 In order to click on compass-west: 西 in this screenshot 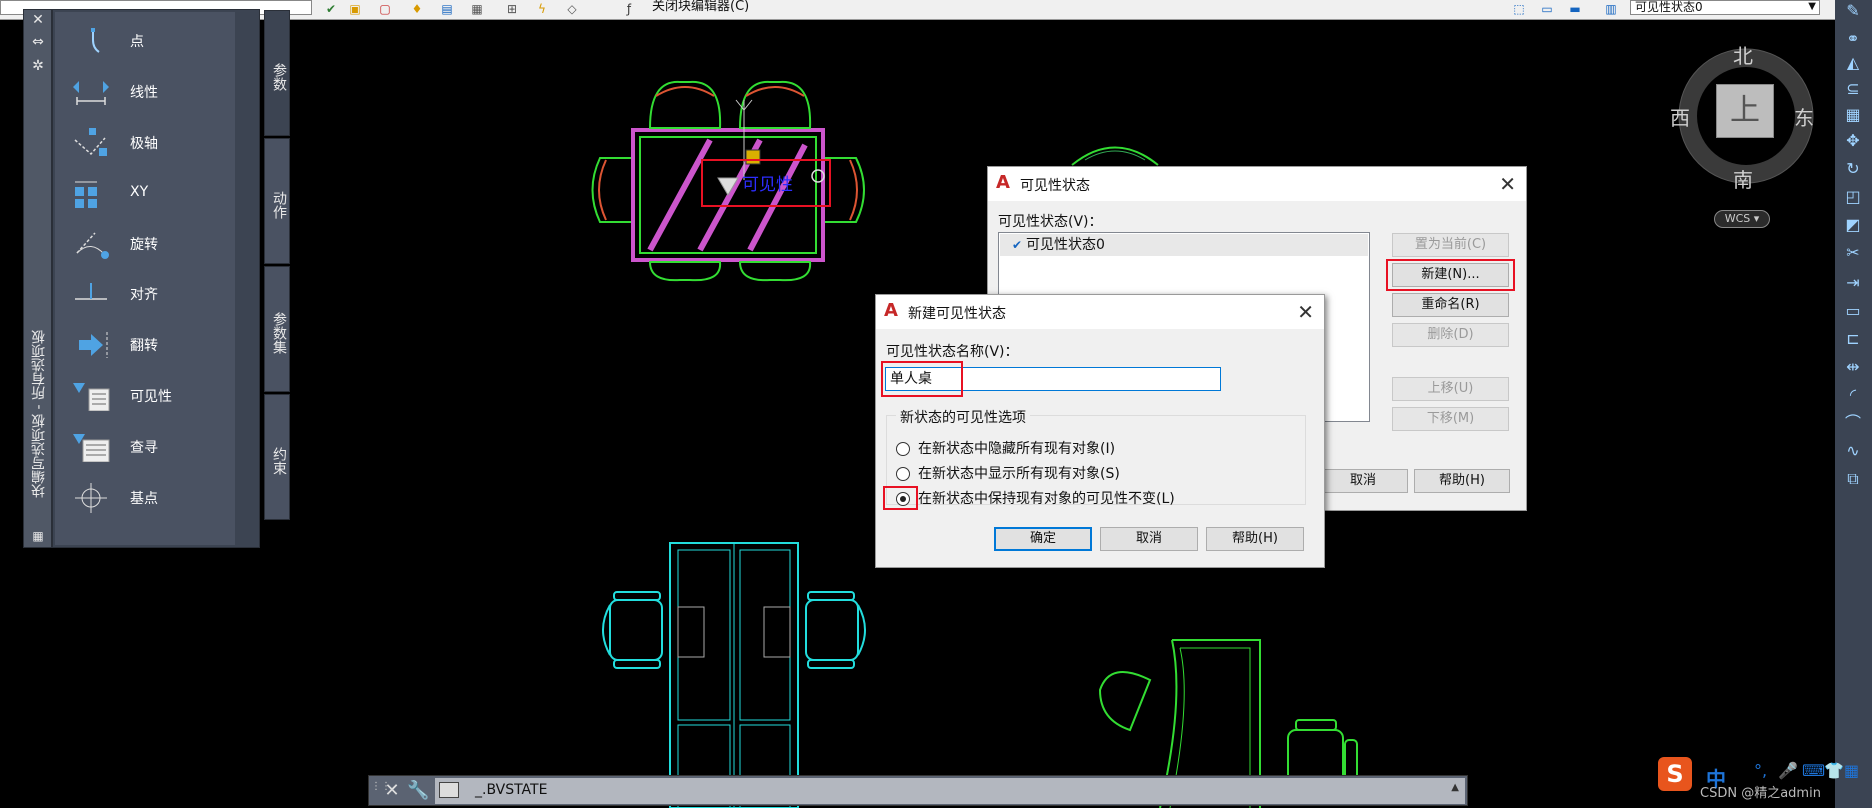, I will do `click(1680, 116)`.